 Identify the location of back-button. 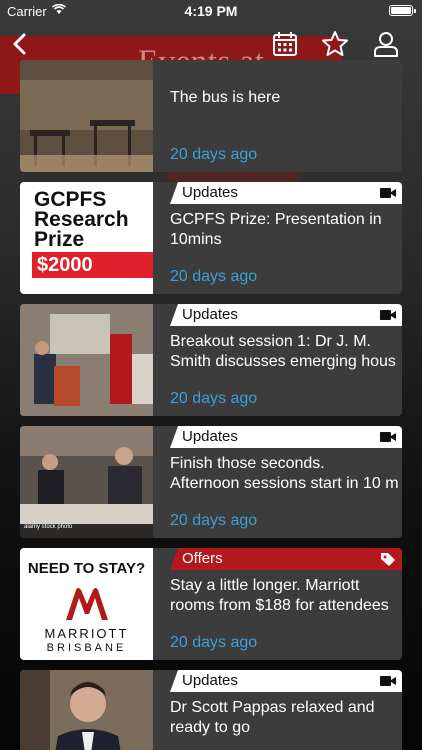
(20, 44).